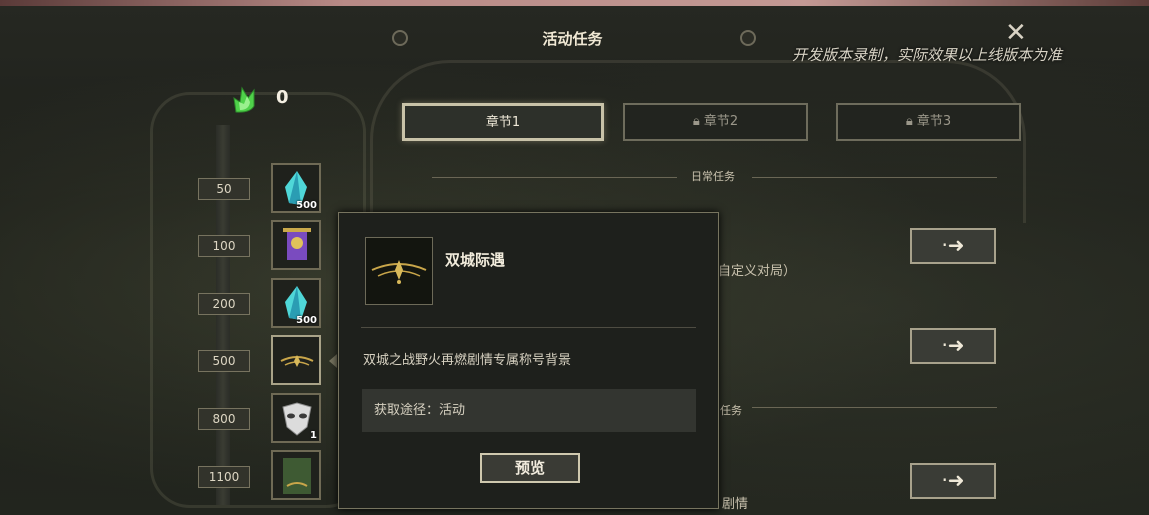 This screenshot has height=515, width=1149. Describe the element at coordinates (757, 271) in the screenshot. I see `task-text-fragment: 自定义对局）` at that location.